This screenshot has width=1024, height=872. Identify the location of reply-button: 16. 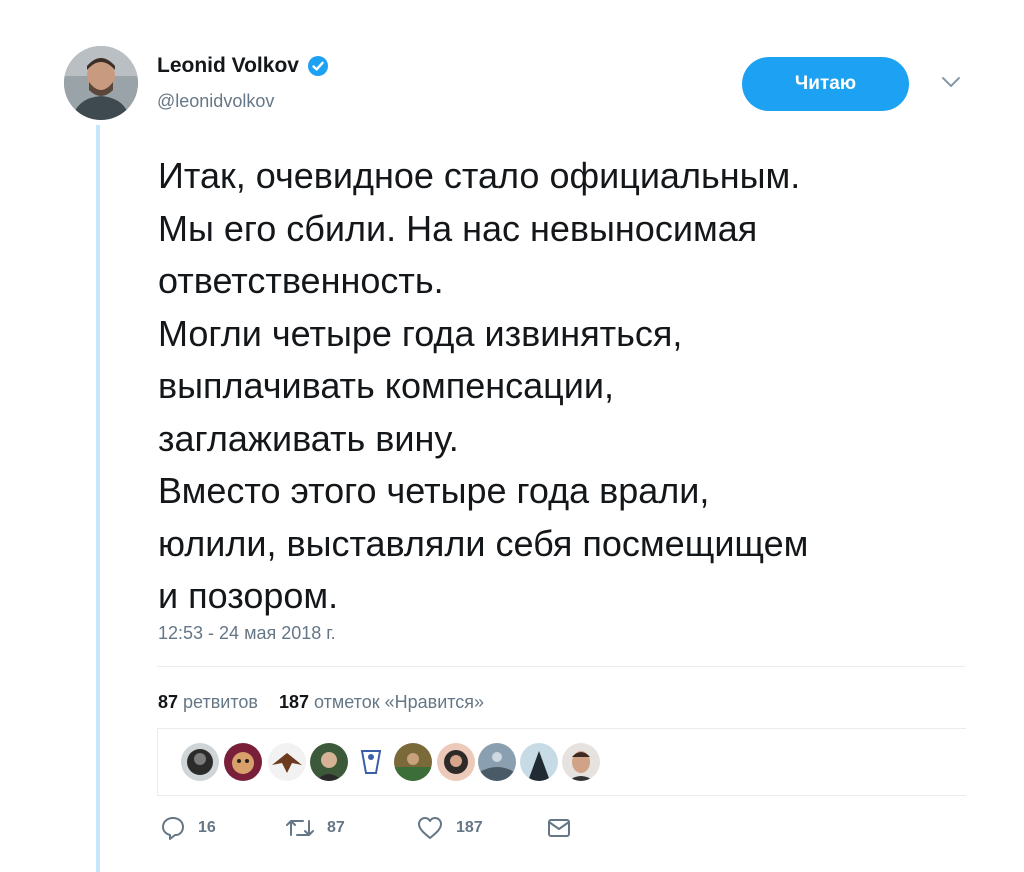
(188, 828).